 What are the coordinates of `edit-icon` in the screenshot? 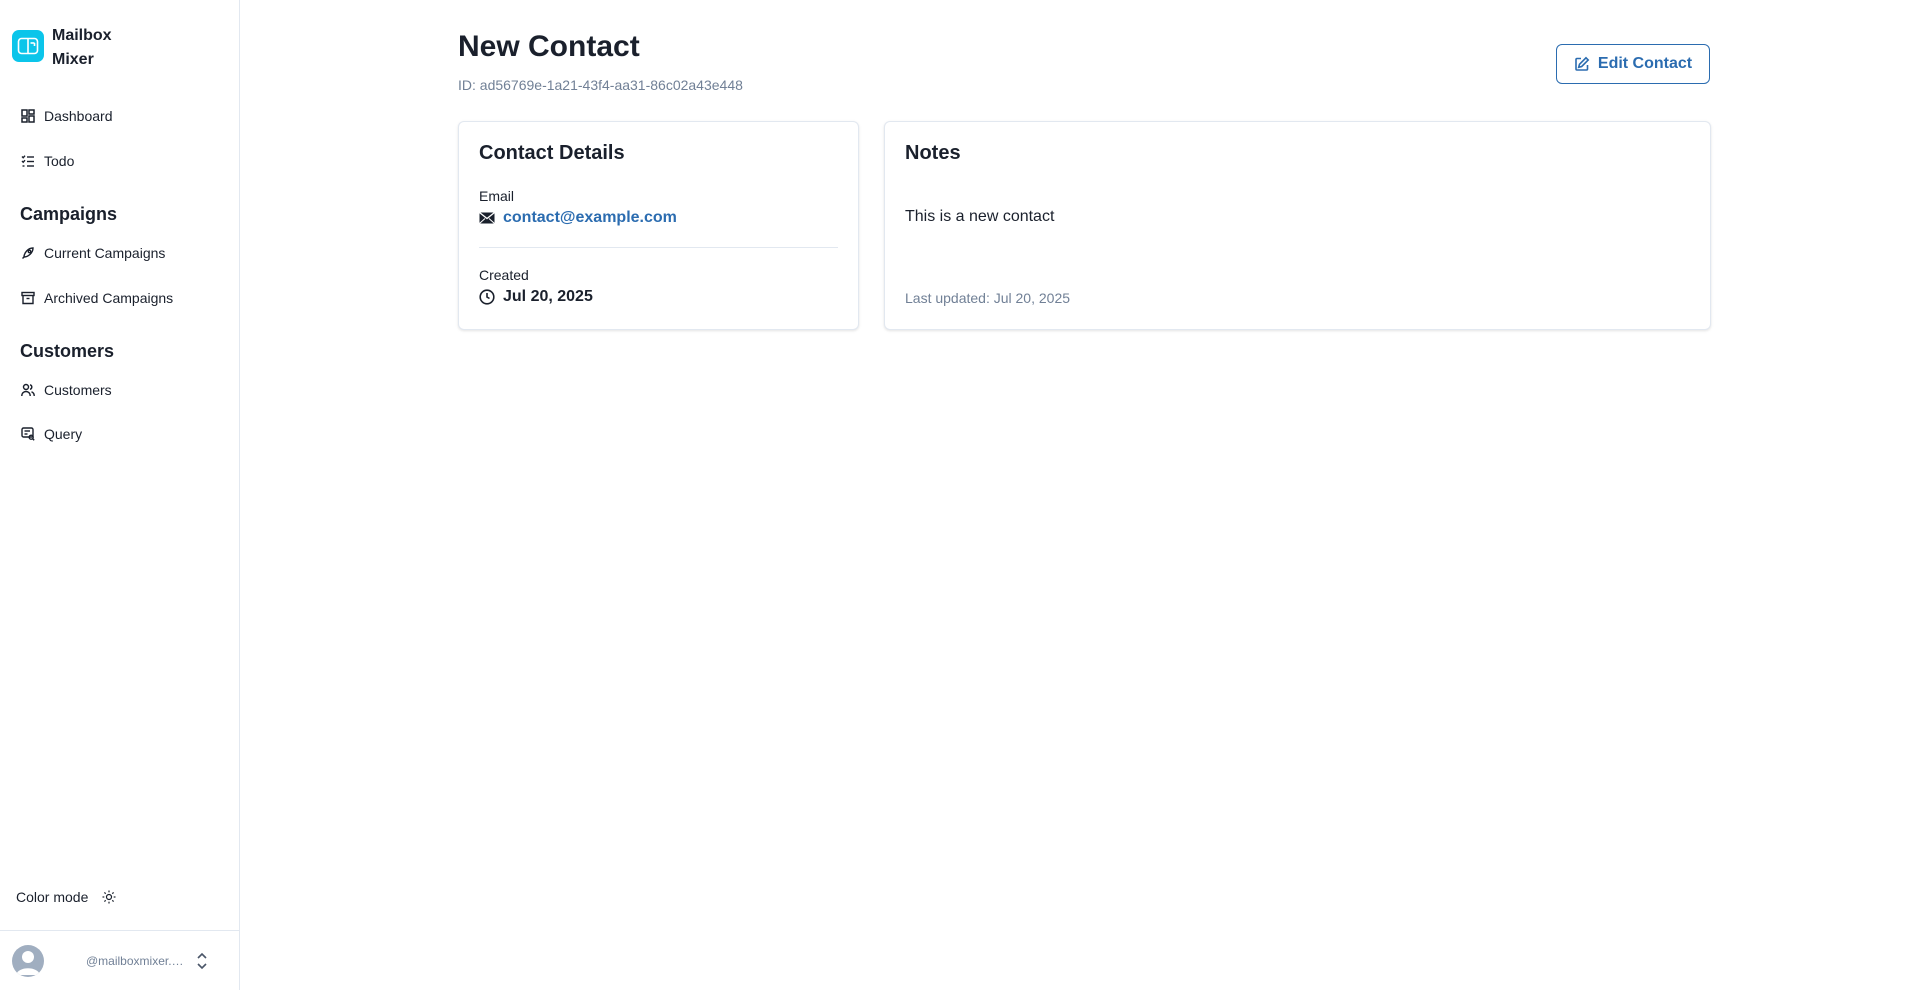 It's located at (1582, 64).